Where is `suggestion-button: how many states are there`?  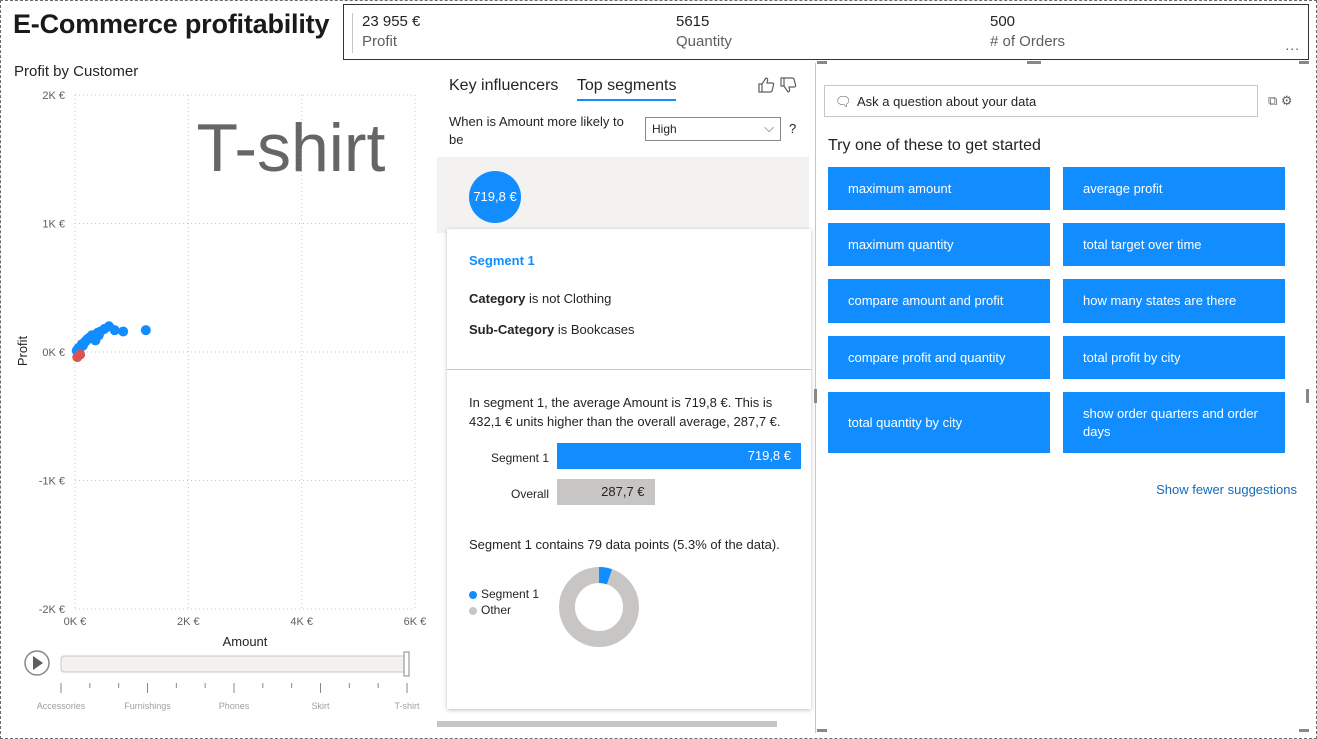
suggestion-button: how many states are there is located at coordinates (1174, 301).